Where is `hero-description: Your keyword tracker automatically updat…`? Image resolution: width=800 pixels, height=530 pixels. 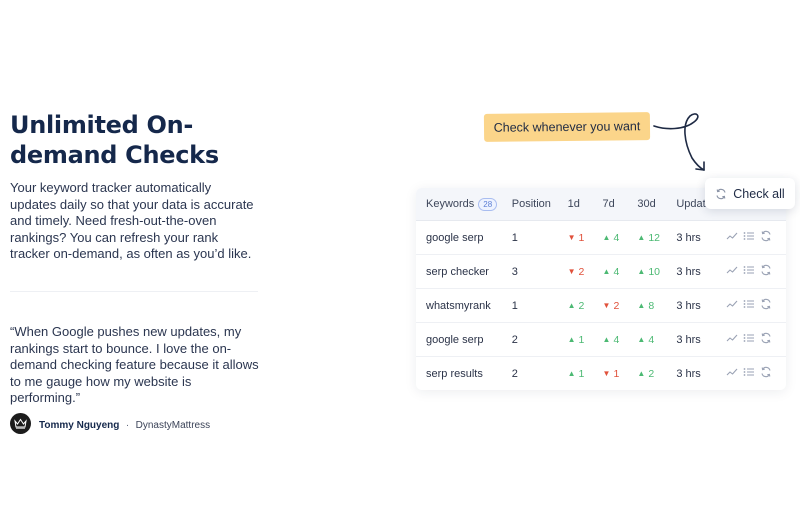 hero-description: Your keyword tracker automatically updat… is located at coordinates (132, 220).